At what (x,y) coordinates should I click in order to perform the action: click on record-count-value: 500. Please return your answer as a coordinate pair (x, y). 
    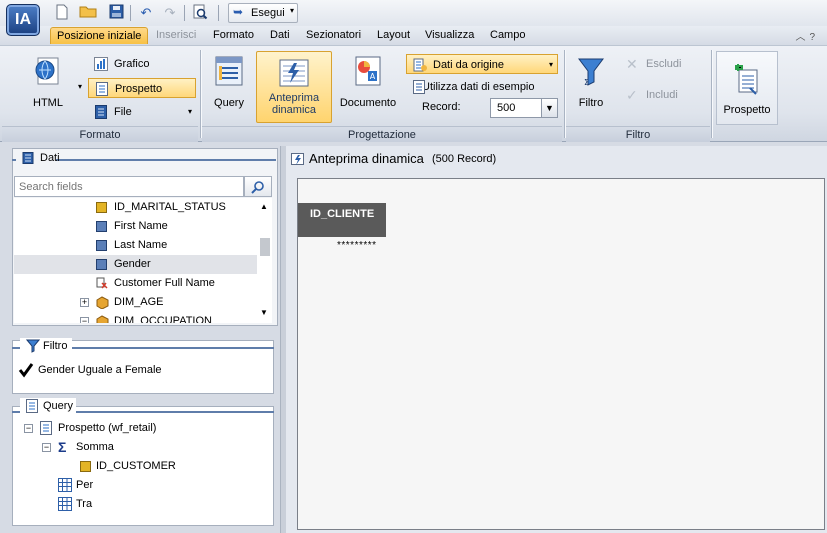
    Looking at the image, I should click on (506, 108).